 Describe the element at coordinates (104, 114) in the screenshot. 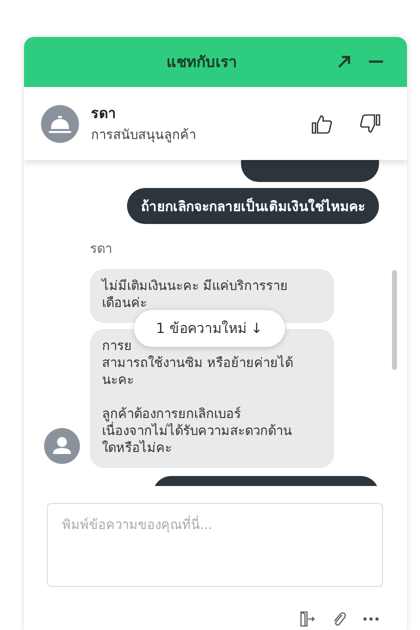

I see `agent-name: รดา` at that location.